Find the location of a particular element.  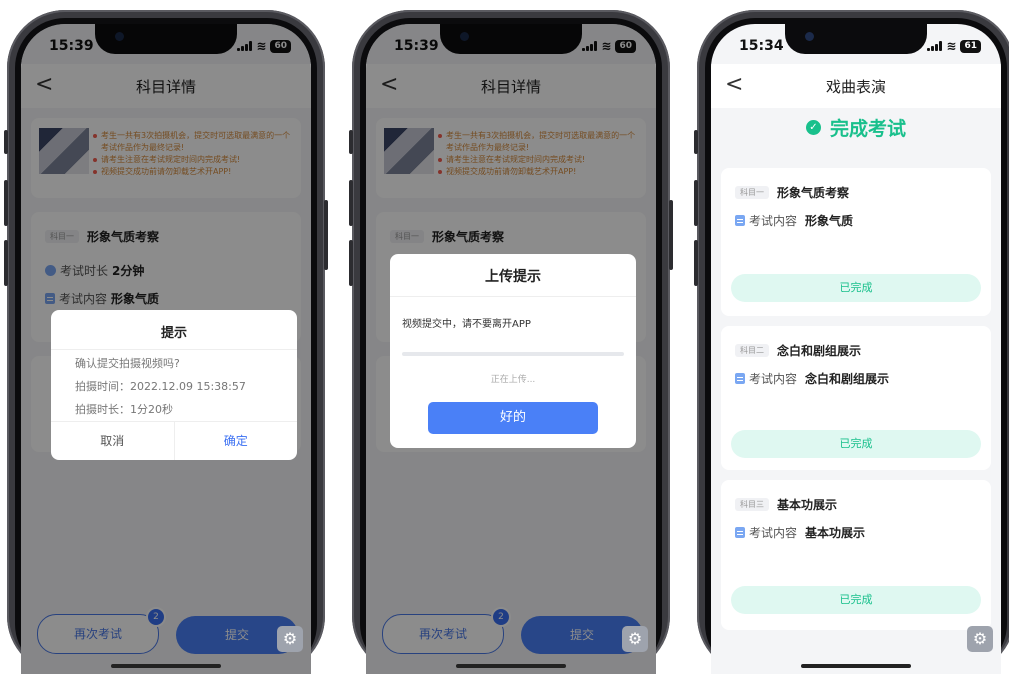

content-value: 念白和剧组展示 is located at coordinates (847, 379).